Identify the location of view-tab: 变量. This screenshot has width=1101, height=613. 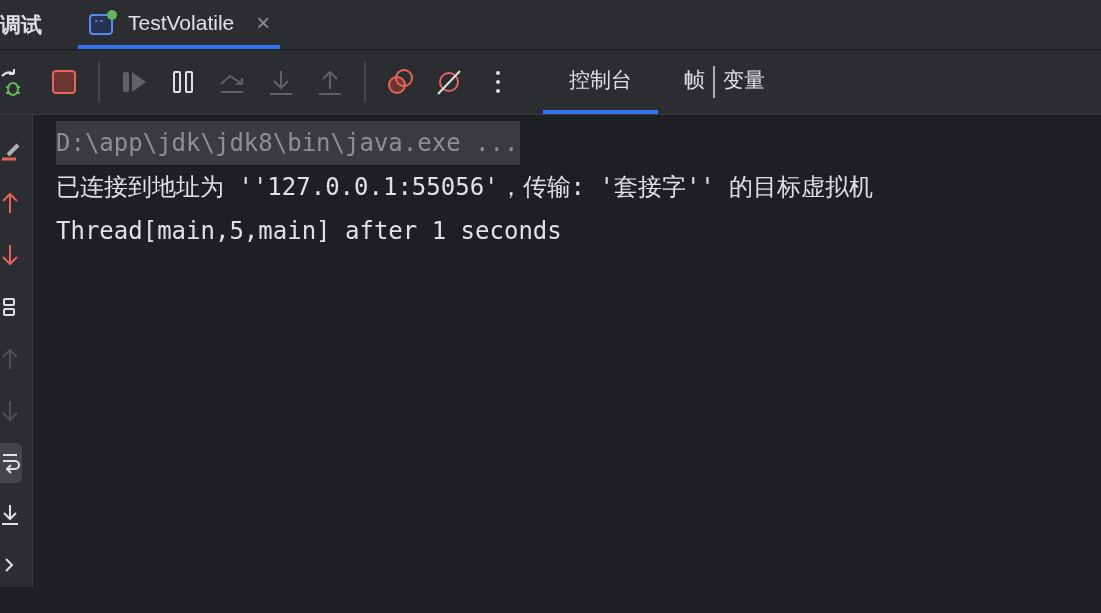
(753, 82).